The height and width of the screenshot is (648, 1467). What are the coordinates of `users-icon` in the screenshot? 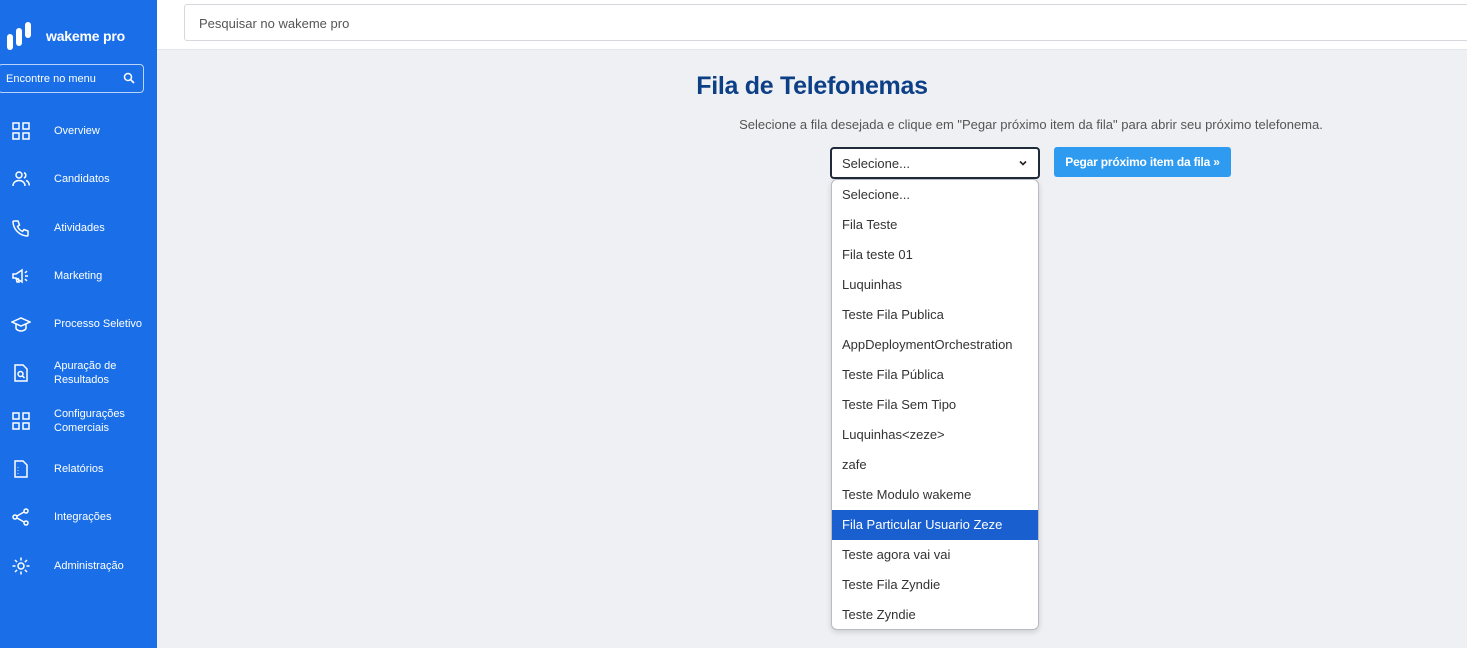 It's located at (21, 179).